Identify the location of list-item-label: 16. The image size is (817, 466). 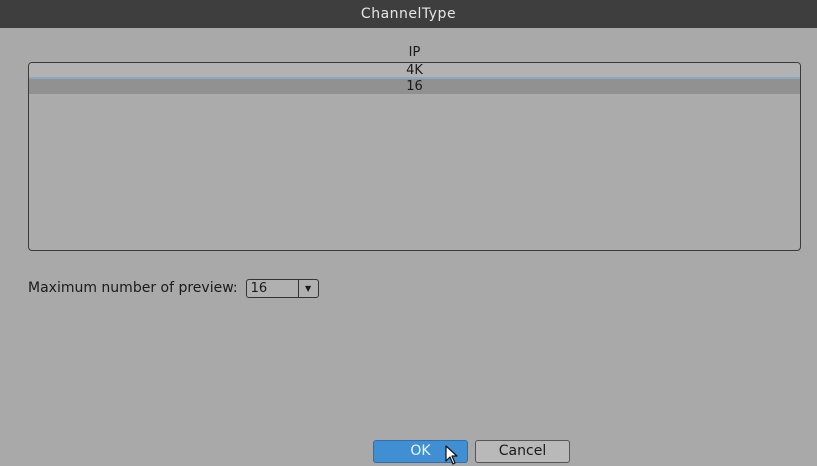
(414, 86).